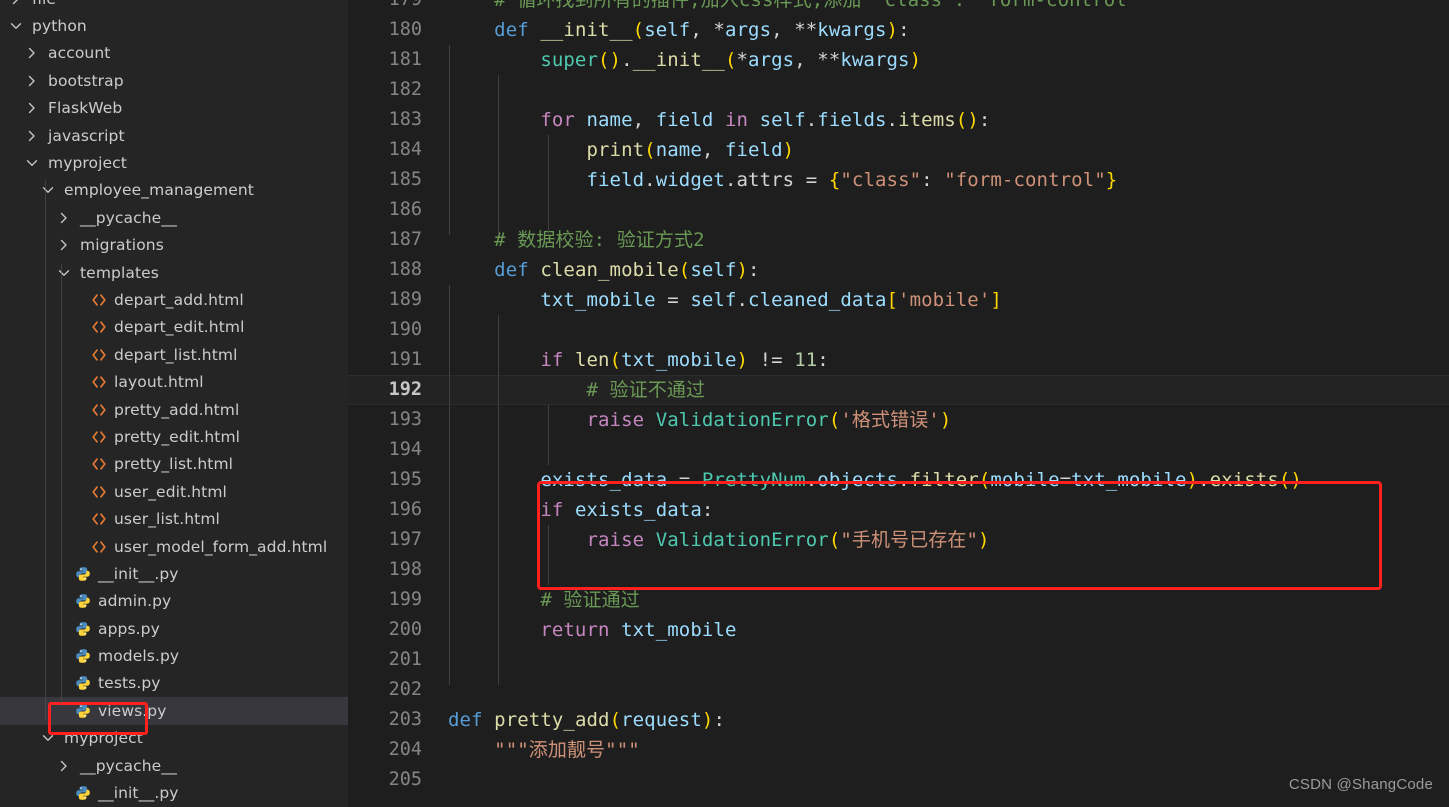 The image size is (1449, 807). I want to click on code-line-184: 184 print(name, field), so click(898, 150).